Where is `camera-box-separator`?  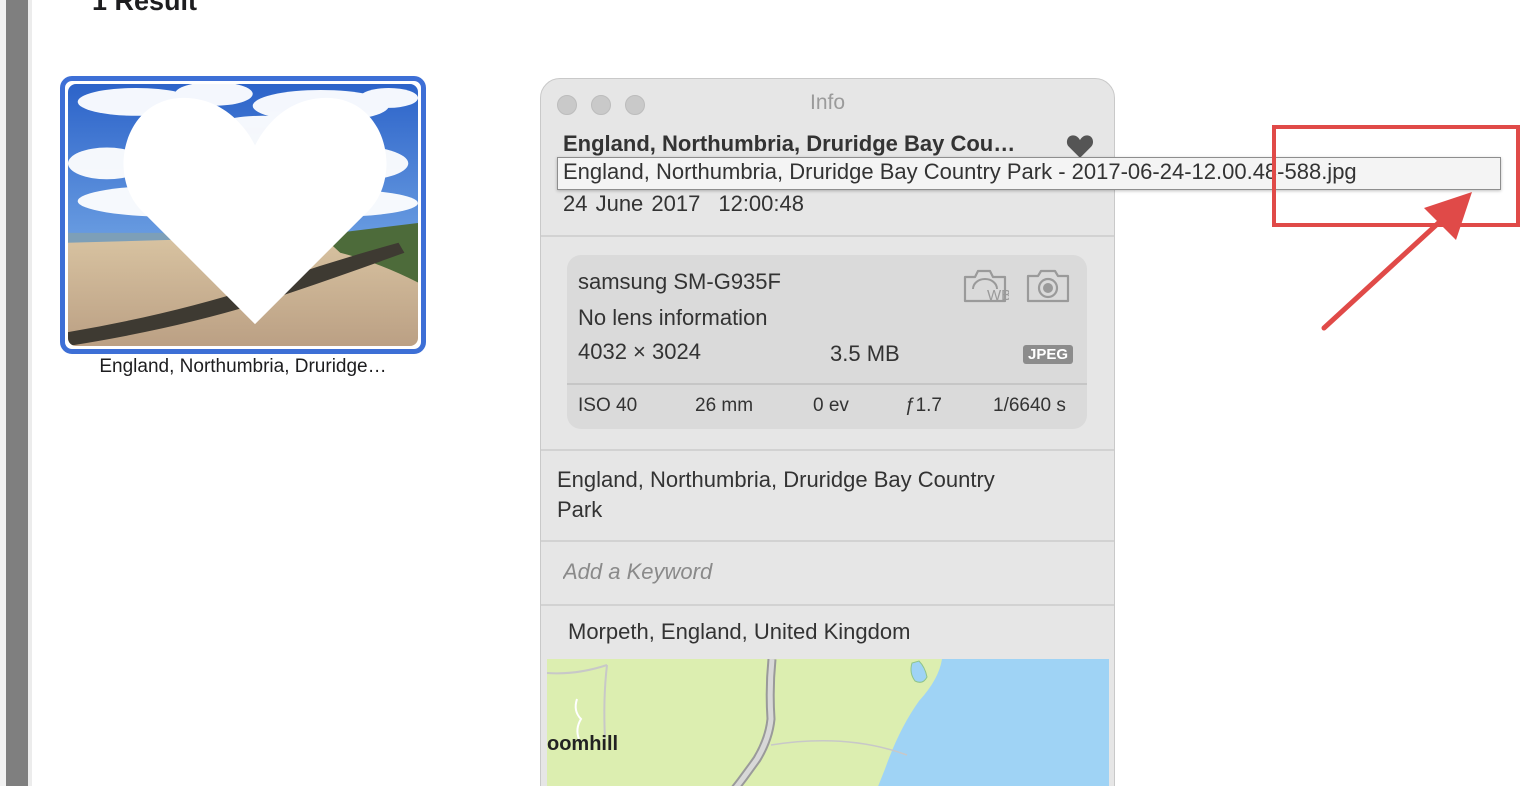 camera-box-separator is located at coordinates (827, 384).